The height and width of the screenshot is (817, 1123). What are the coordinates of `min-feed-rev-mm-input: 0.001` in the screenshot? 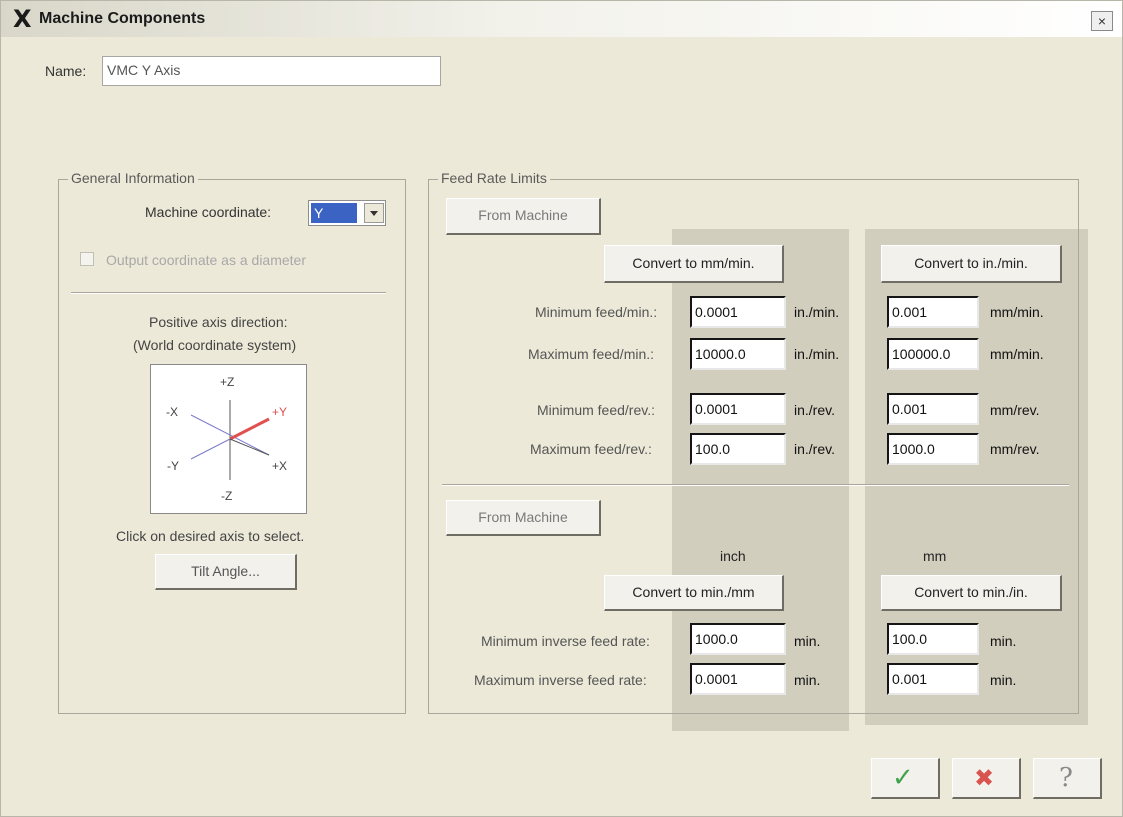 It's located at (933, 409).